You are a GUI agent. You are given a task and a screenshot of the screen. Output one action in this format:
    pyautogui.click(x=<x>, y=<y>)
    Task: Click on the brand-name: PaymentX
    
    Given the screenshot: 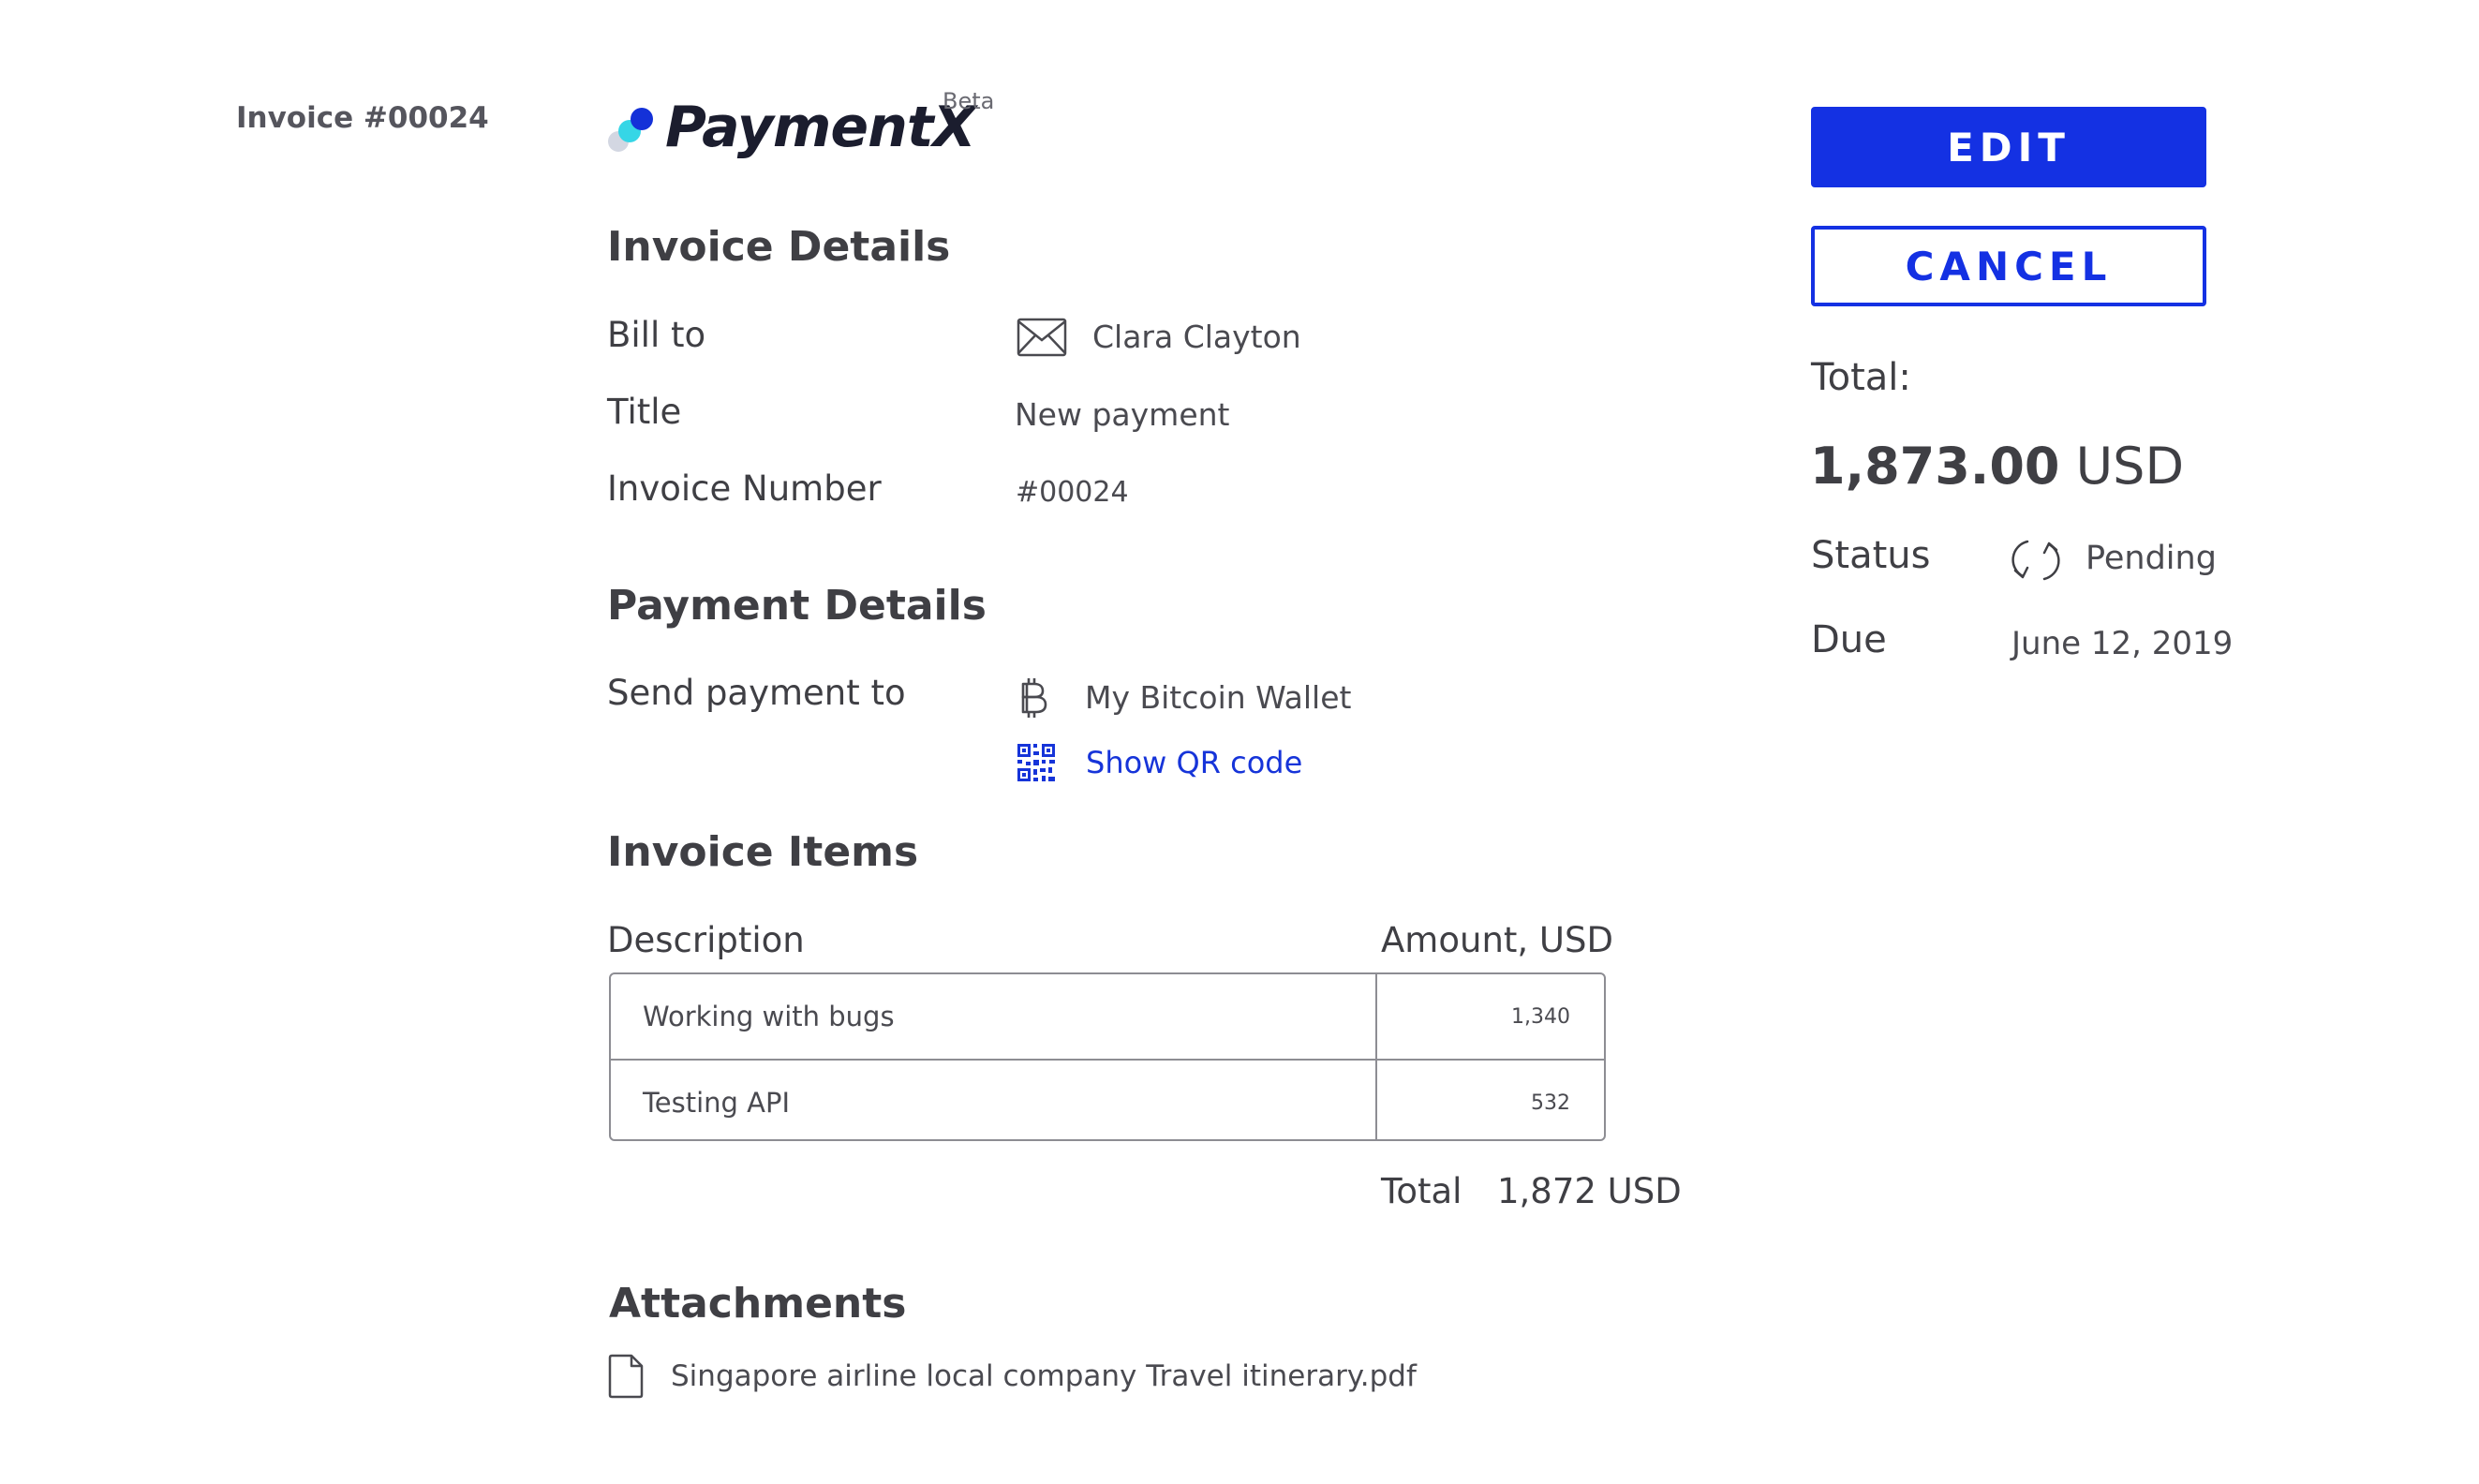 What is the action you would take?
    pyautogui.click(x=820, y=127)
    